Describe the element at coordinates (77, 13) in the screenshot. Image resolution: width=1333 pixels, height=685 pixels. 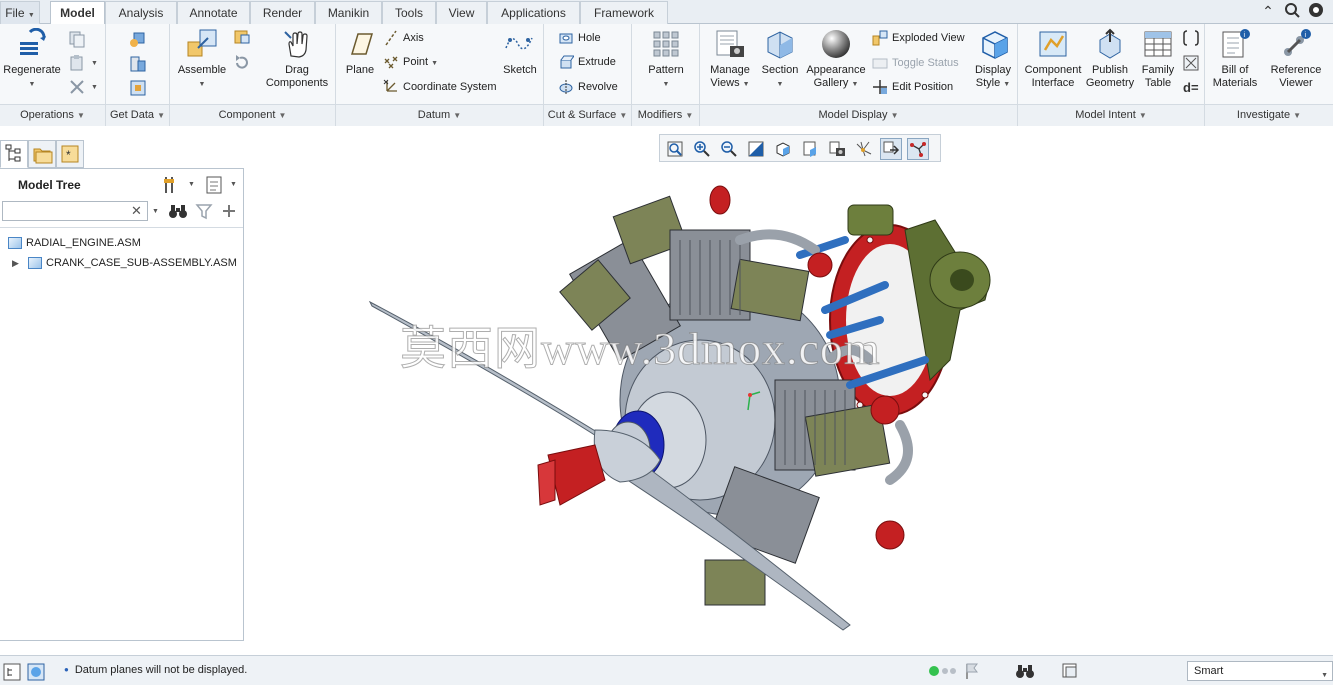
I see `tab-model: Model` at that location.